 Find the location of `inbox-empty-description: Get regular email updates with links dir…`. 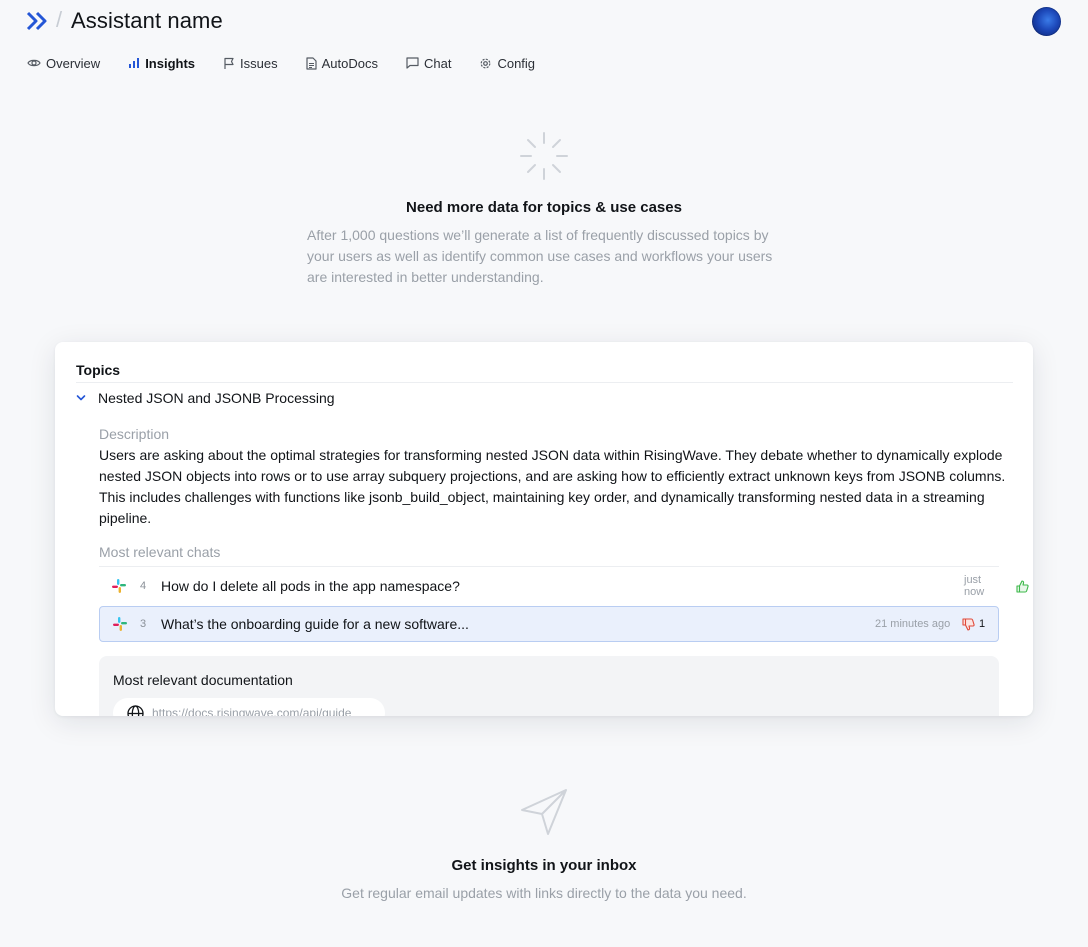

inbox-empty-description: Get regular email updates with links dir… is located at coordinates (544, 893).